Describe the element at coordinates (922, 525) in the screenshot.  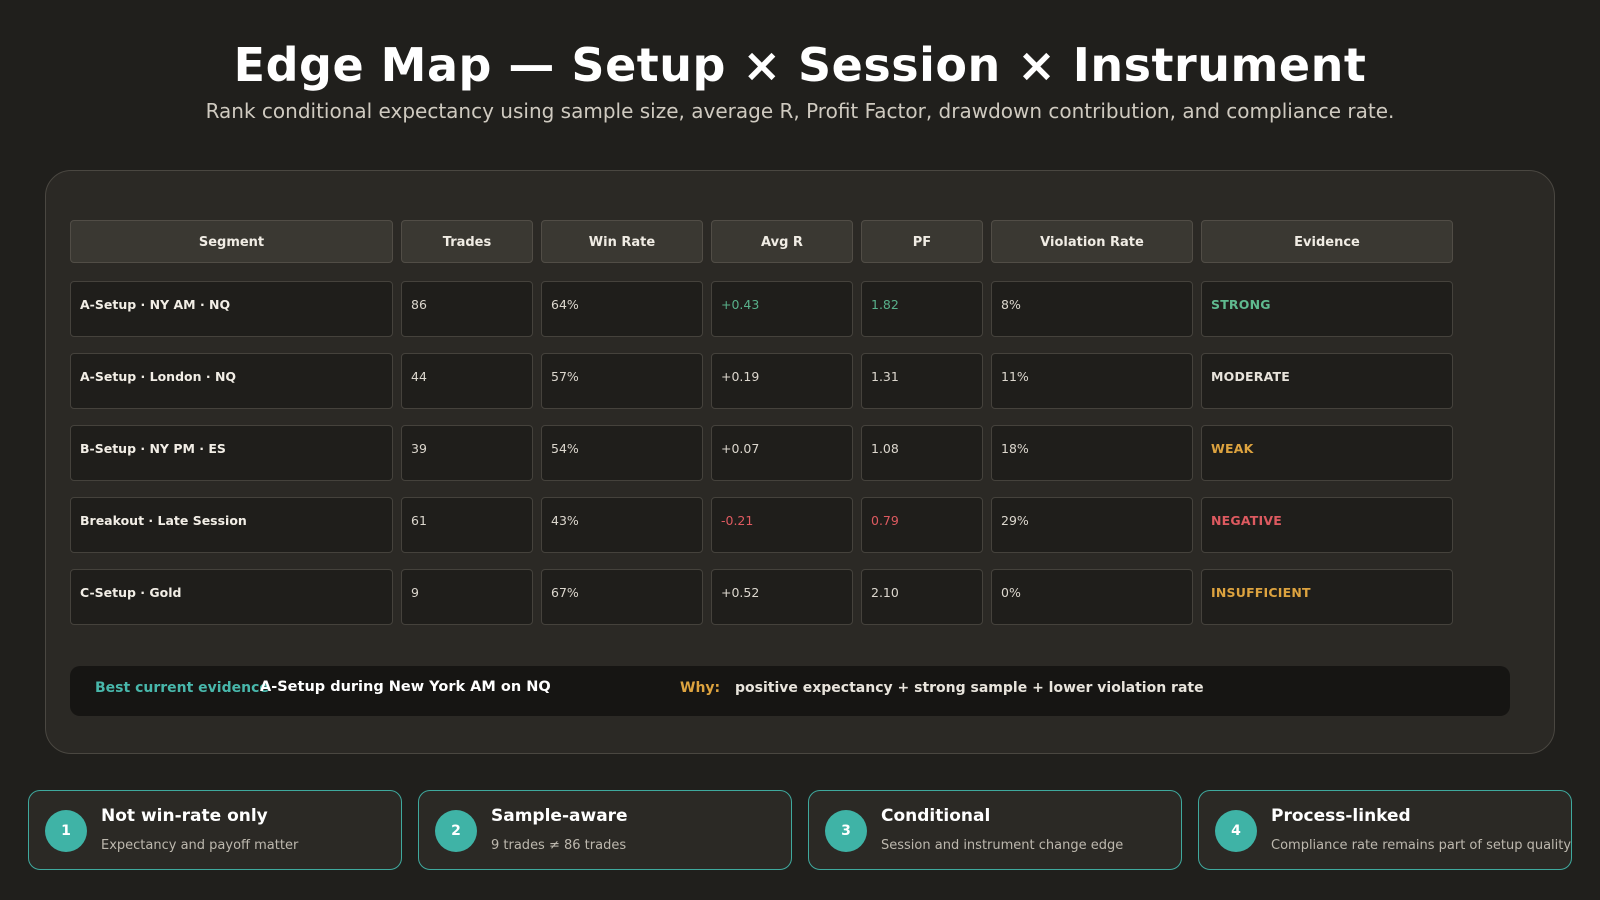
I see `cell-pf: 0.79` at that location.